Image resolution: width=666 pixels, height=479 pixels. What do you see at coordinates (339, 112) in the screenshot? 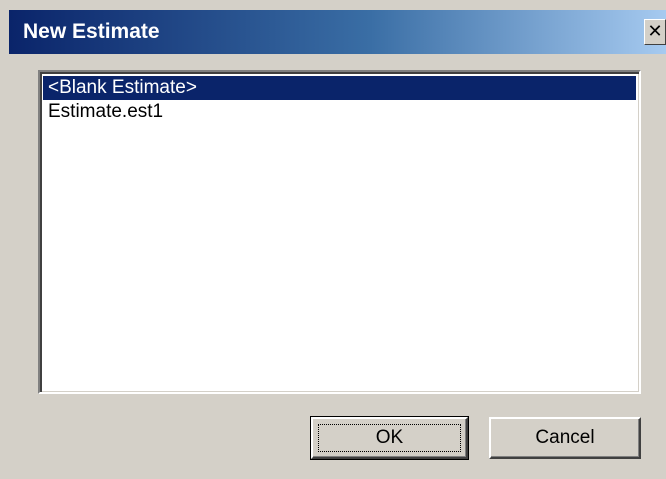
I see `list-item-estimate-est1: Estimate.est1` at bounding box center [339, 112].